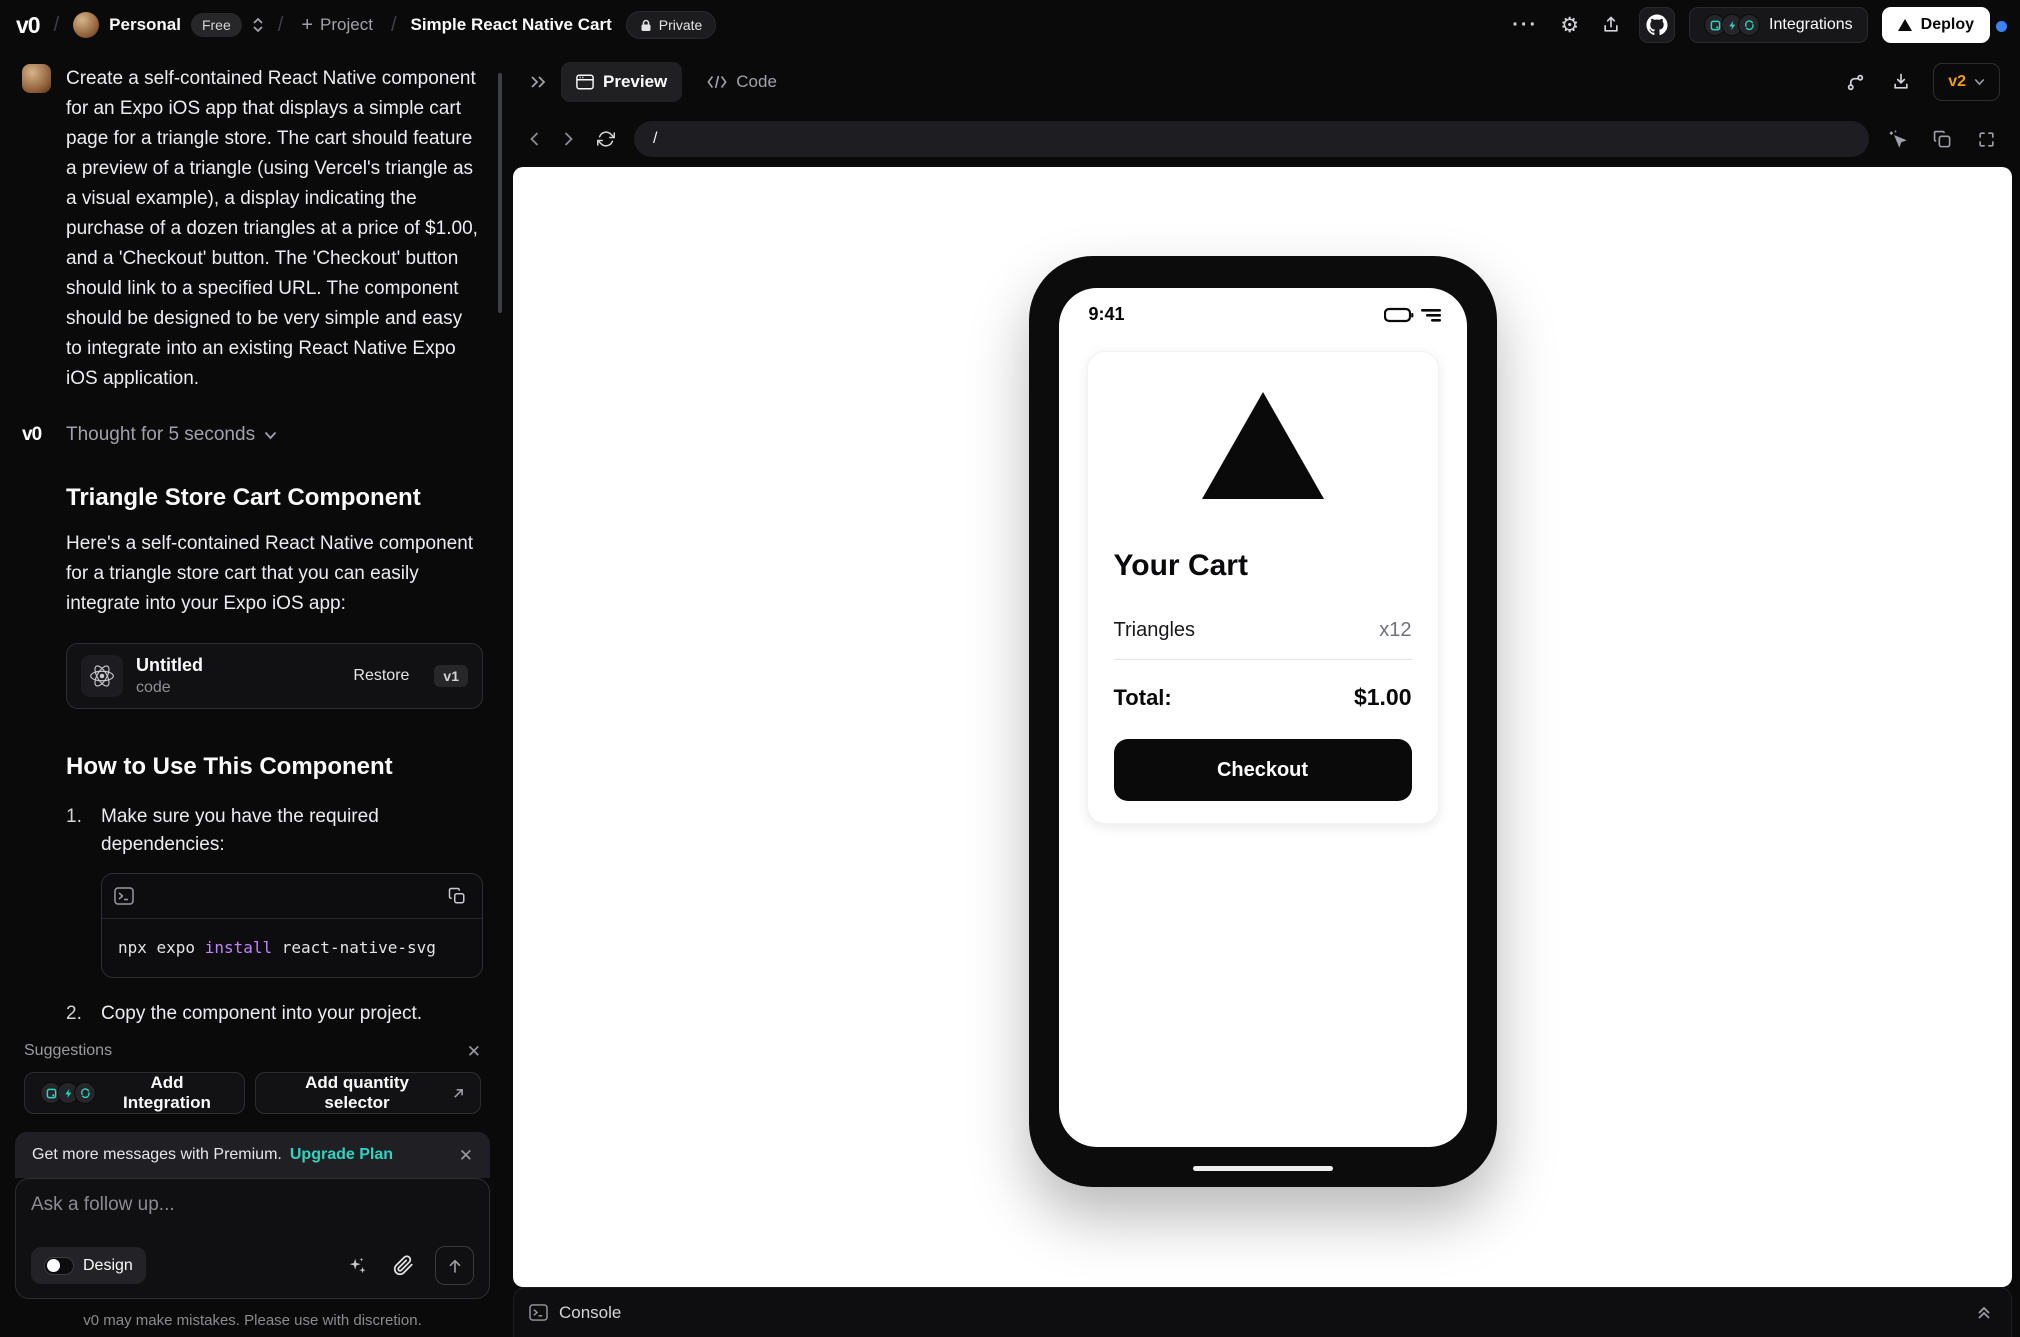 The image size is (2020, 1337). What do you see at coordinates (500, 193) in the screenshot?
I see `scrollbar-thumb` at bounding box center [500, 193].